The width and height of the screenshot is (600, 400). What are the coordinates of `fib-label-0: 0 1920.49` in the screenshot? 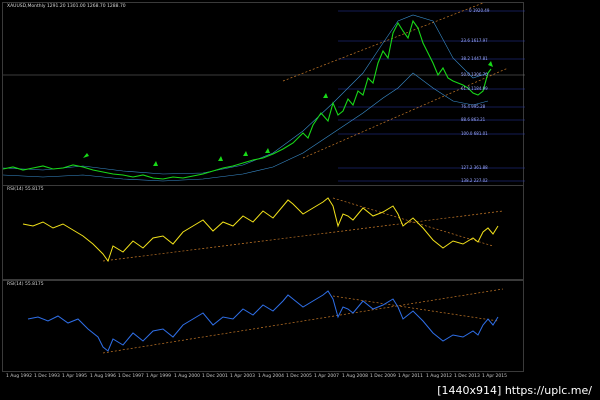 It's located at (479, 10).